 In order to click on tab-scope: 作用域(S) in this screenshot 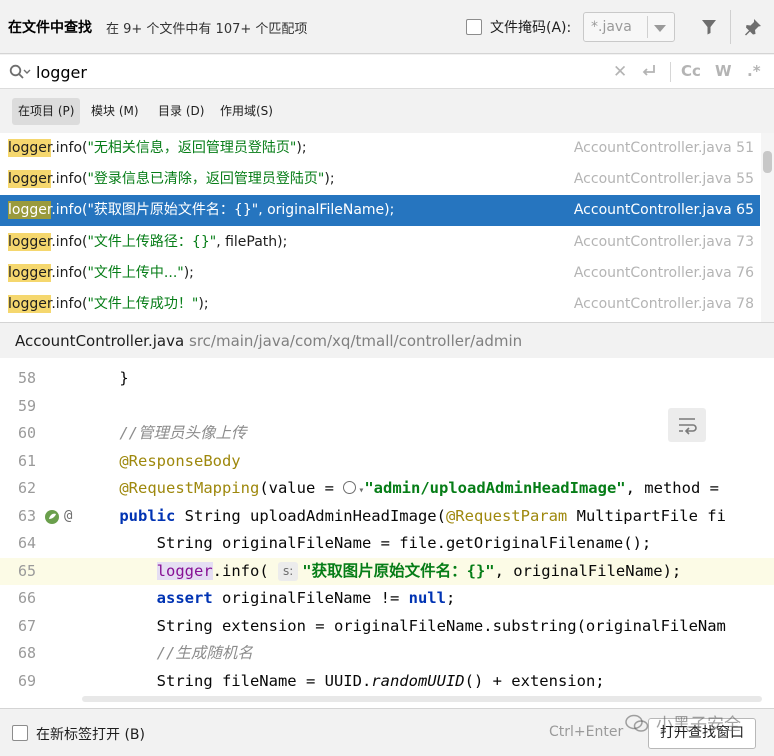, I will do `click(246, 111)`.